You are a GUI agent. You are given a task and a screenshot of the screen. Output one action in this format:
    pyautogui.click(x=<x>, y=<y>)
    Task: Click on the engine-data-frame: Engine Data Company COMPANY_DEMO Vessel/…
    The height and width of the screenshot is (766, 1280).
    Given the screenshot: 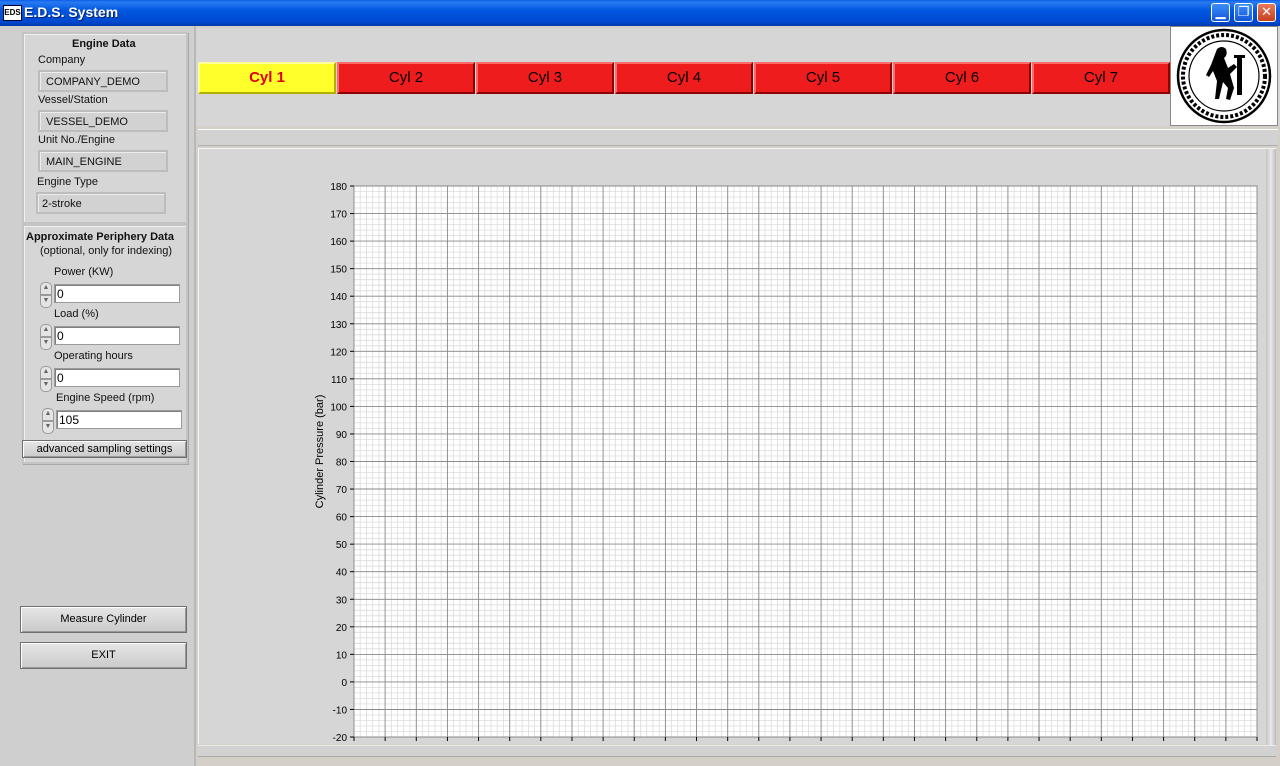 What is the action you would take?
    pyautogui.click(x=105, y=128)
    